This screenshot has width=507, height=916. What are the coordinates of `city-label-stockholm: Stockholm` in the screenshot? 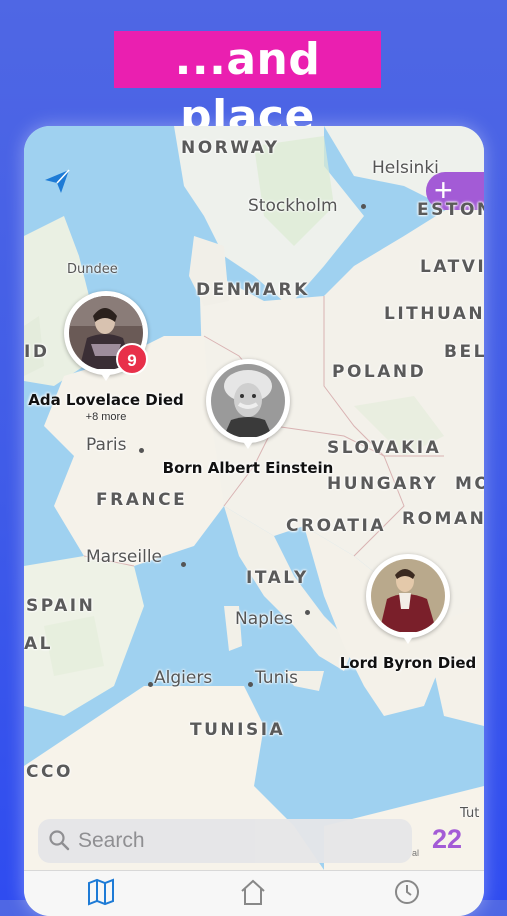 It's located at (293, 206).